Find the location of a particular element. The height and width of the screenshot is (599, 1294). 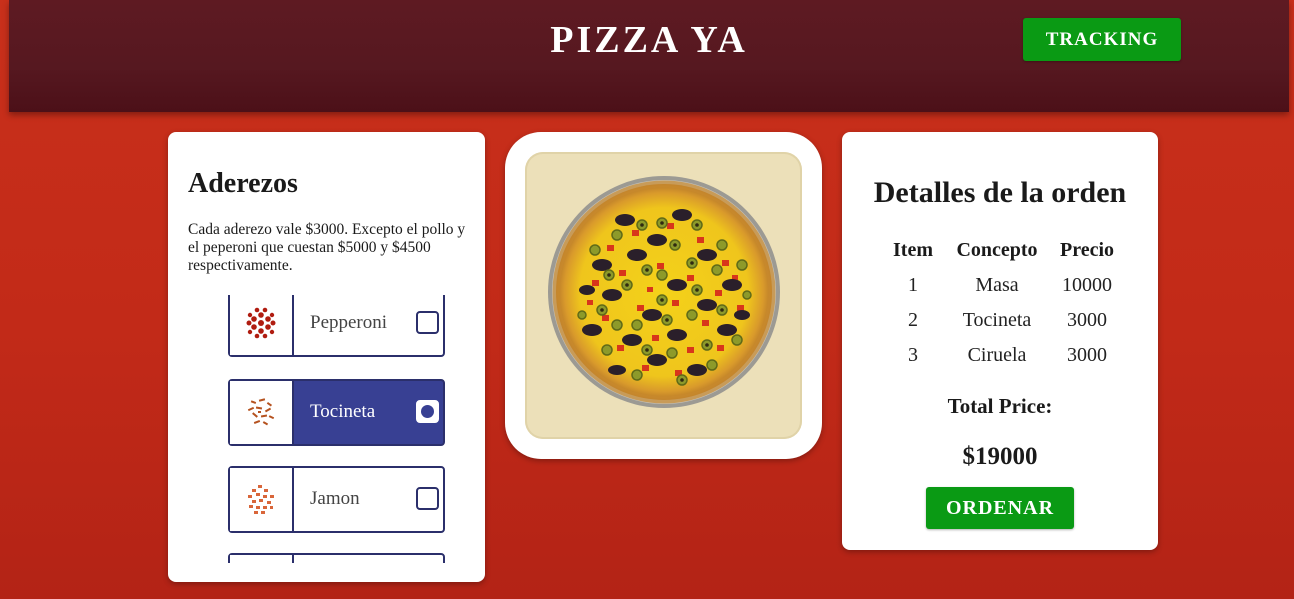

table-row: 2 Tocineta 3000 is located at coordinates (1000, 324).